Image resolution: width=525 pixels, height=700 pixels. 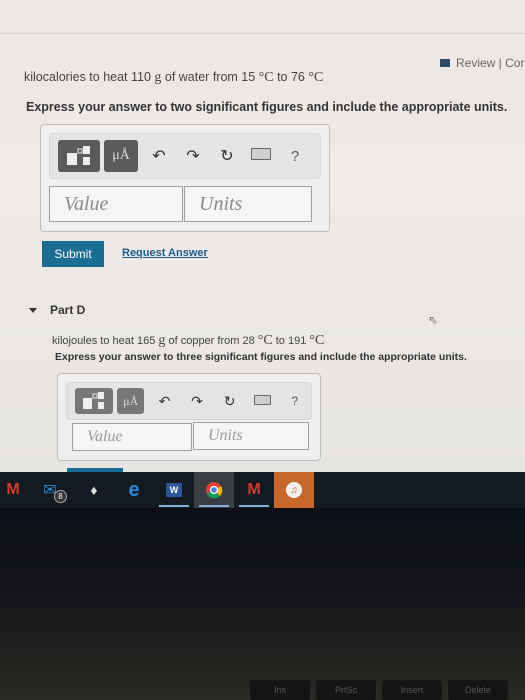 What do you see at coordinates (210, 77) in the screenshot?
I see `question-text: of water from 15` at bounding box center [210, 77].